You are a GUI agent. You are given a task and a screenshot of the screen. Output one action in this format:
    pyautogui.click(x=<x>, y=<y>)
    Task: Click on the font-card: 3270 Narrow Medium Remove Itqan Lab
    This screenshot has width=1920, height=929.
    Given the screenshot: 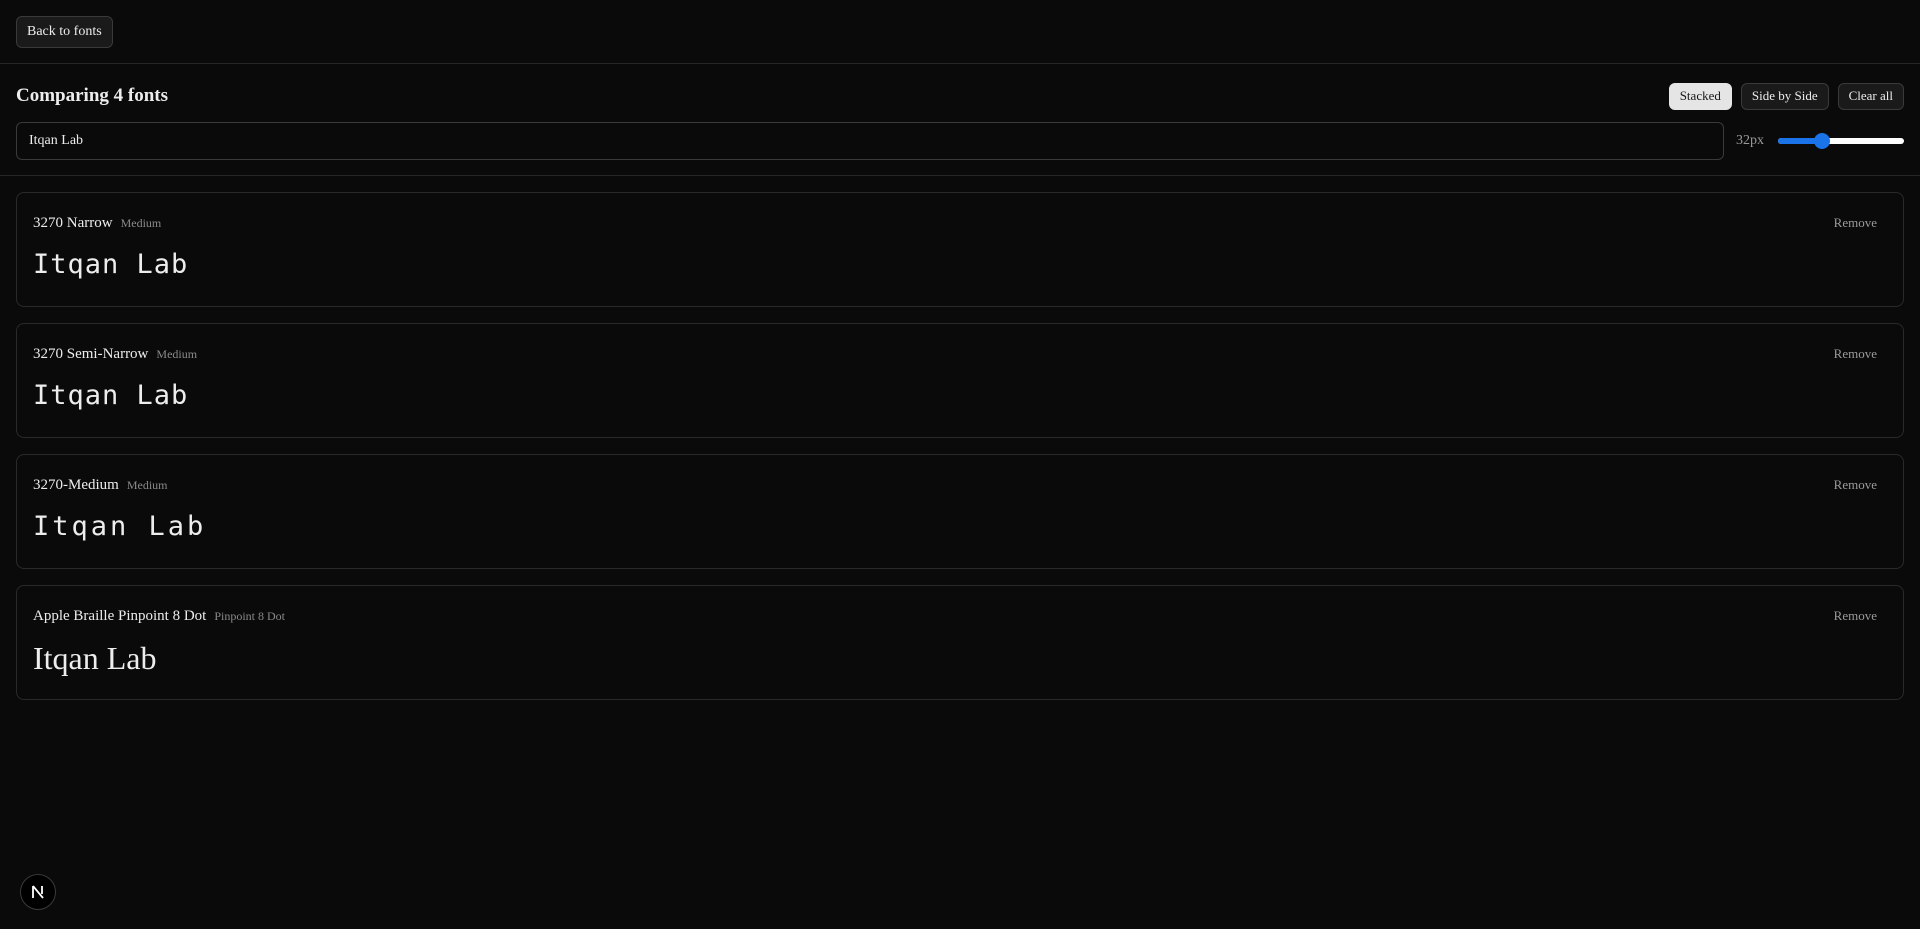 What is the action you would take?
    pyautogui.click(x=960, y=249)
    